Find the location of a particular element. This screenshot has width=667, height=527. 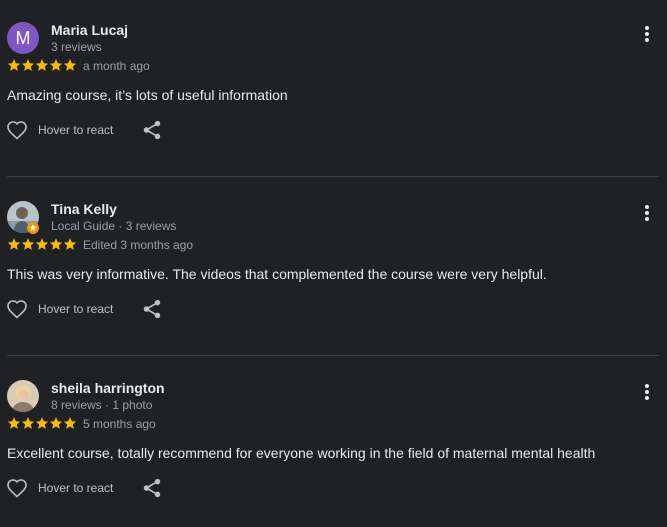

review-date: 5 months ago is located at coordinates (119, 424).